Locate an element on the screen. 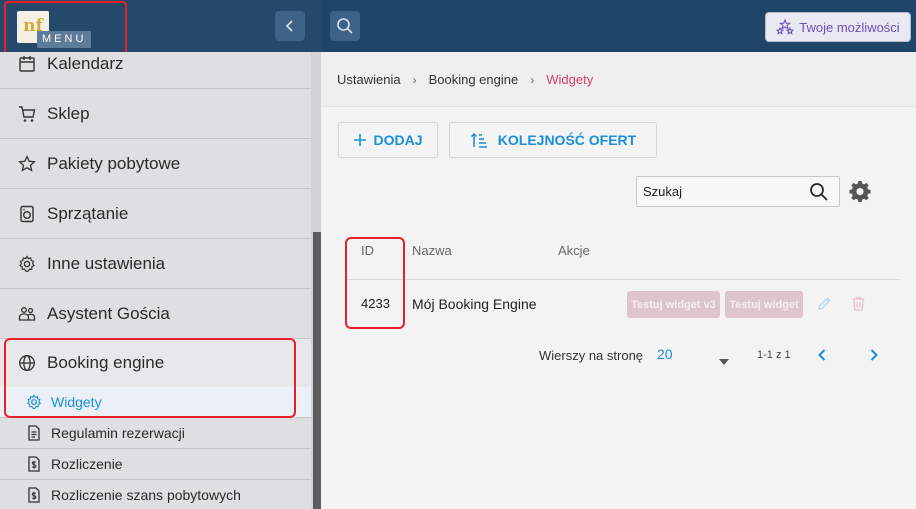  table-settings-button is located at coordinates (860, 193).